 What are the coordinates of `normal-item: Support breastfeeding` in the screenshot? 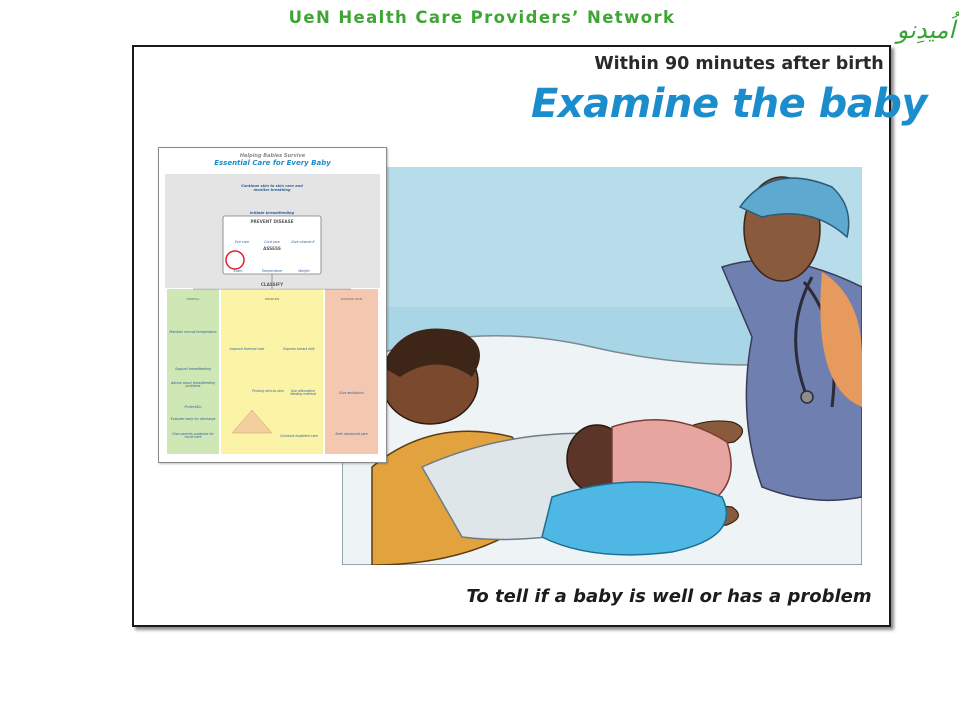 It's located at (193, 369).